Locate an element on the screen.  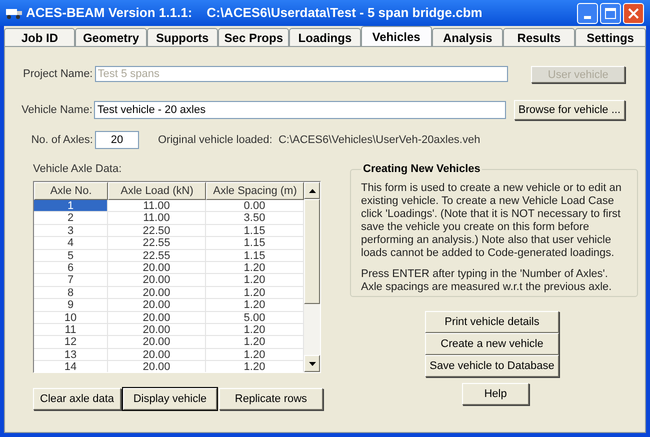
table-cell: 3 is located at coordinates (71, 230).